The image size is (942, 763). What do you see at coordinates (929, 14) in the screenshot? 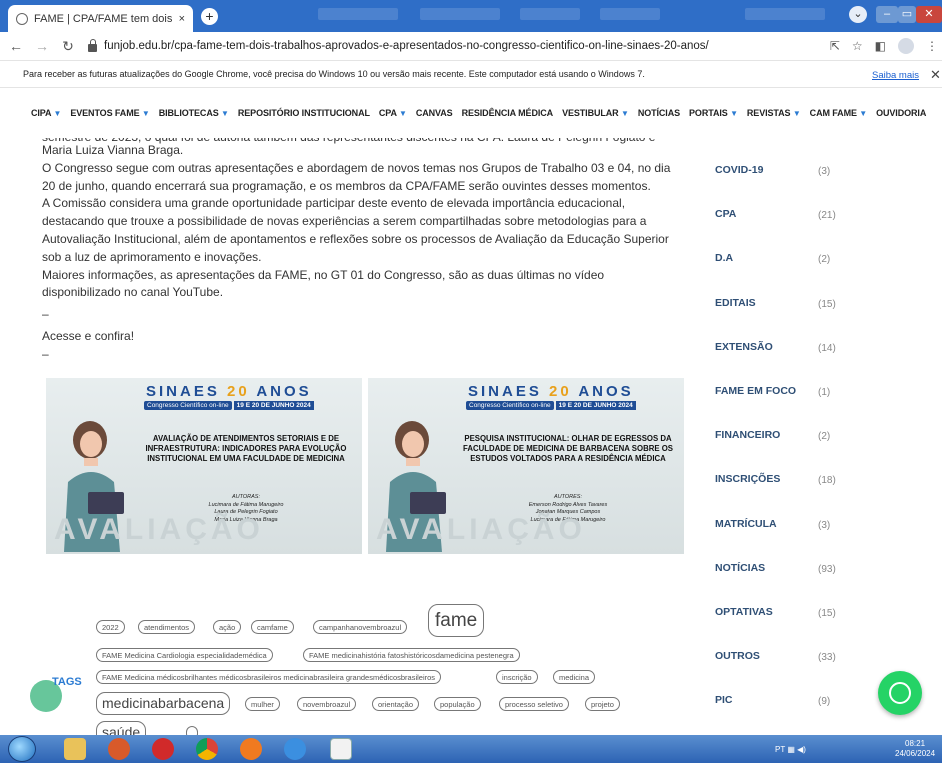
I see `close-window-button: ✕` at bounding box center [929, 14].